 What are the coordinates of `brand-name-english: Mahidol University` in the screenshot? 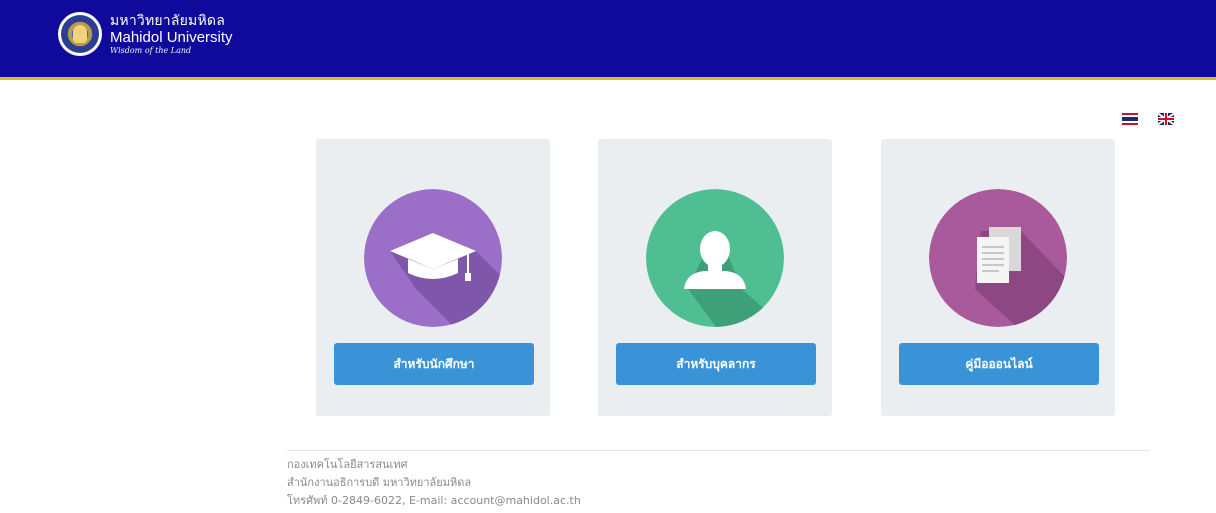 It's located at (171, 37).